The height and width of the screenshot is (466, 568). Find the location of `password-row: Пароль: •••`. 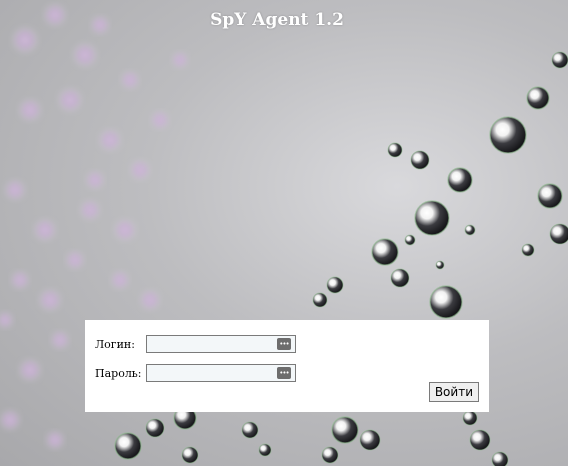

password-row: Пароль: ••• is located at coordinates (195, 373).